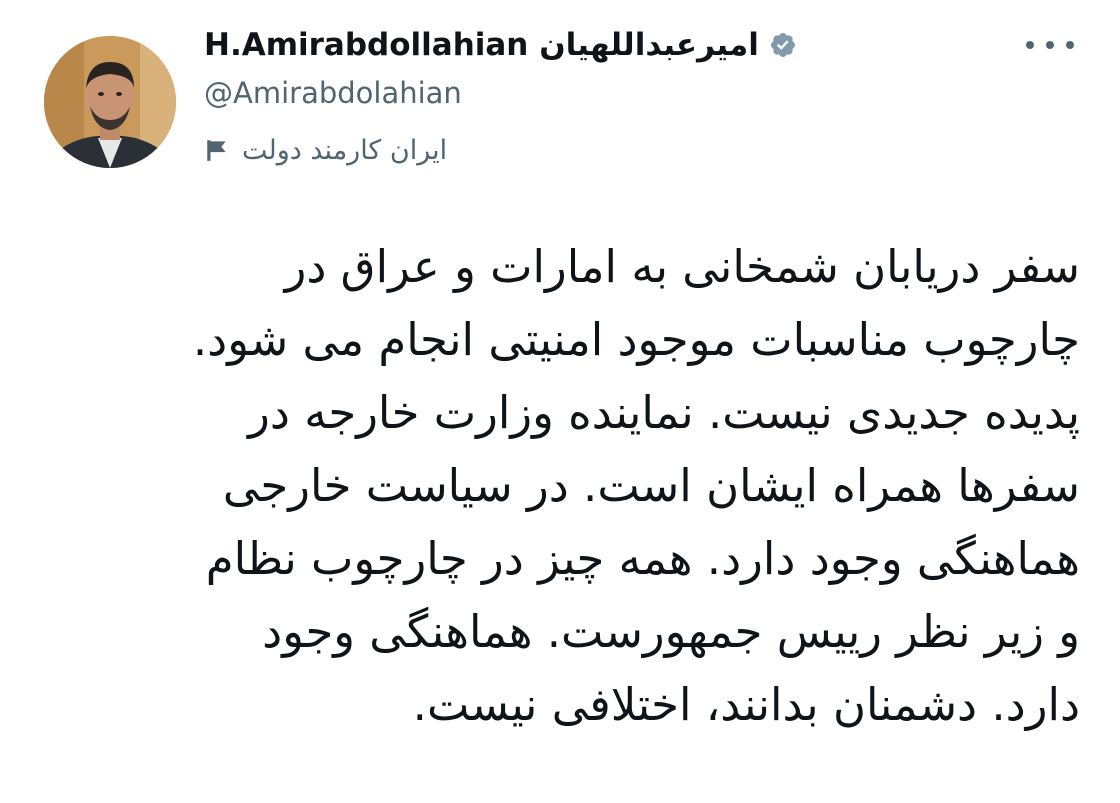  What do you see at coordinates (345, 150) in the screenshot?
I see `label-text: ایران کارمند دولت` at bounding box center [345, 150].